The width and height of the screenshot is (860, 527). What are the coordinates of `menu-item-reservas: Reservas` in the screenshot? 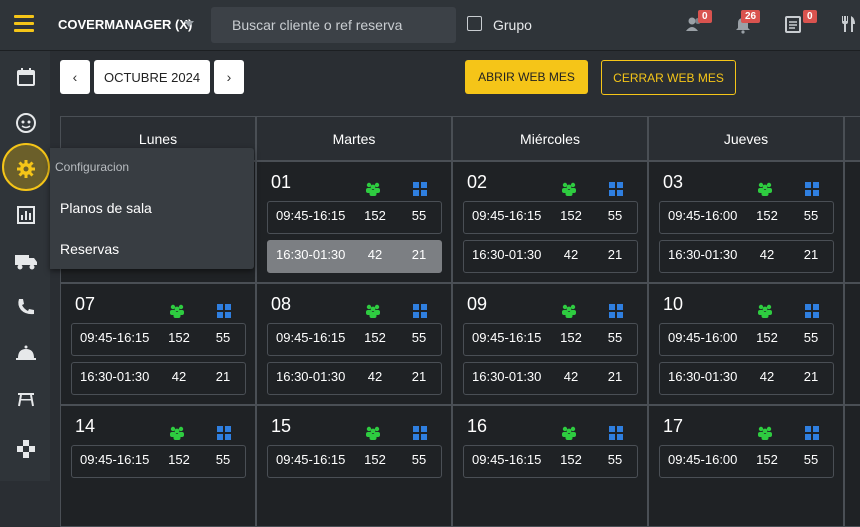 It's located at (89, 249).